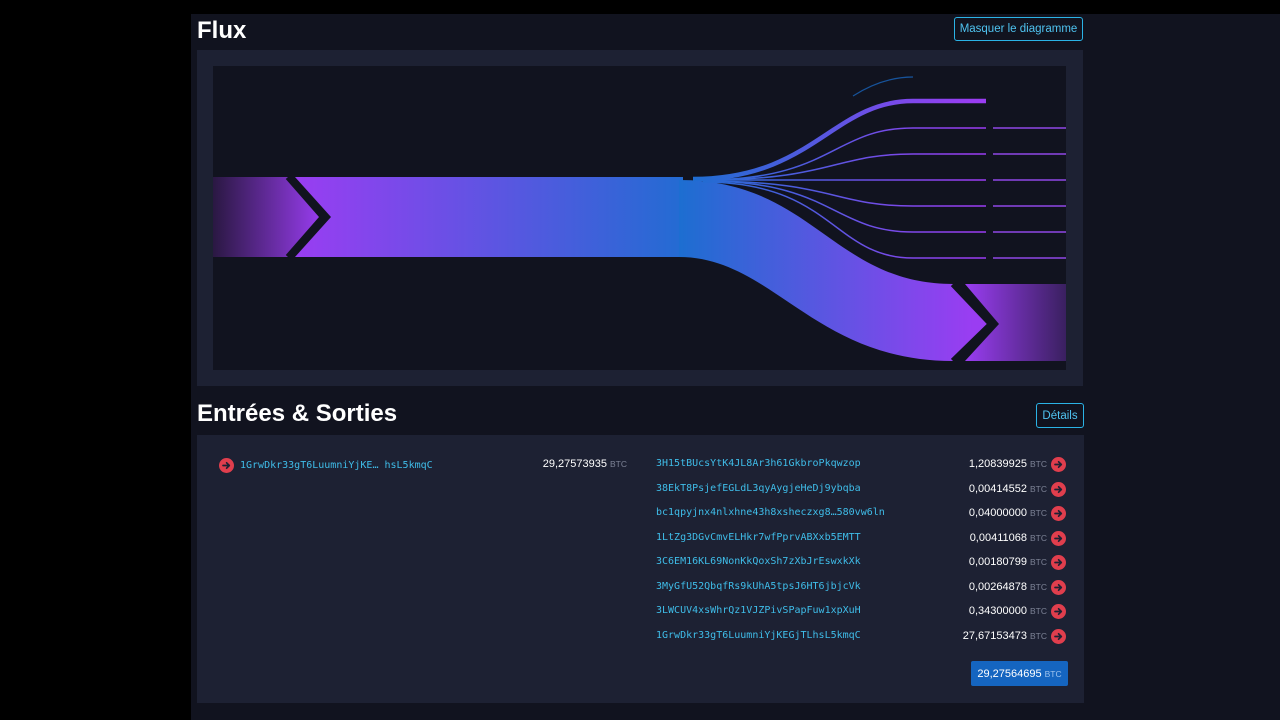 The image size is (1280, 720). I want to click on output-amount: 0,34300000 BTC, so click(1008, 611).